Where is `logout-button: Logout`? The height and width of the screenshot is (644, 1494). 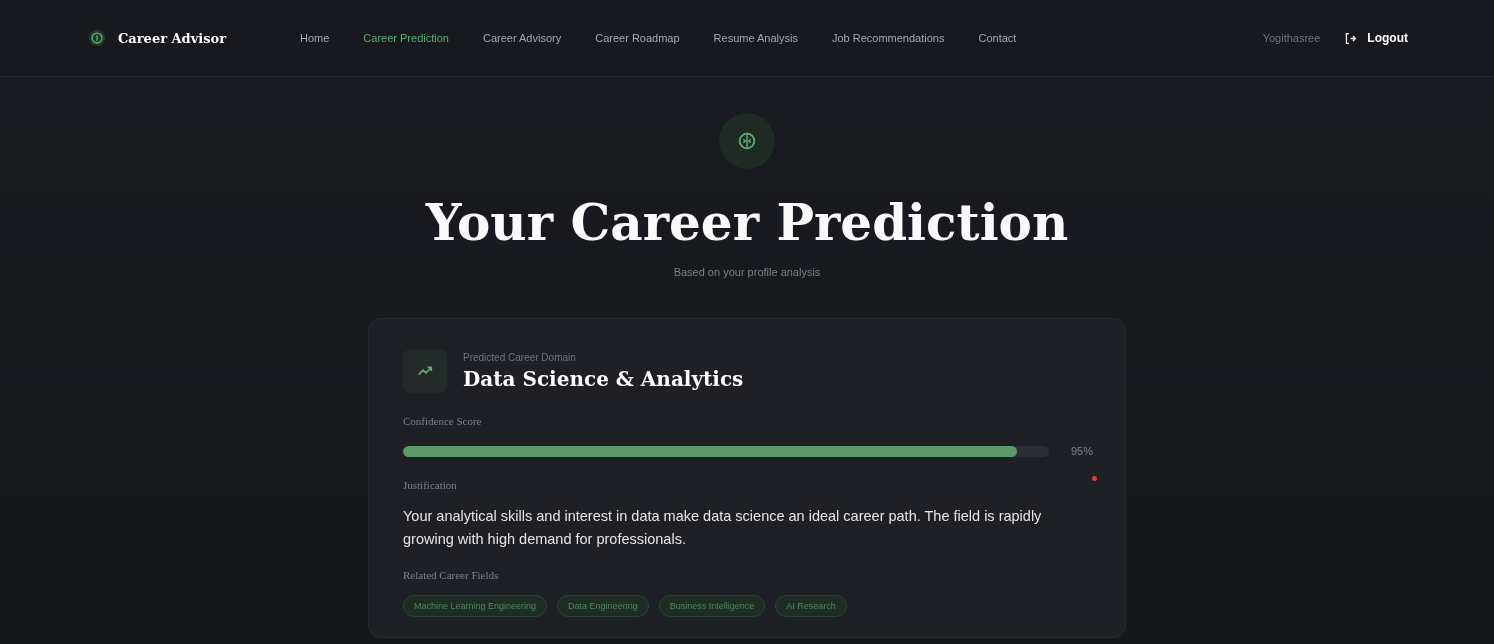
logout-button: Logout is located at coordinates (1376, 38).